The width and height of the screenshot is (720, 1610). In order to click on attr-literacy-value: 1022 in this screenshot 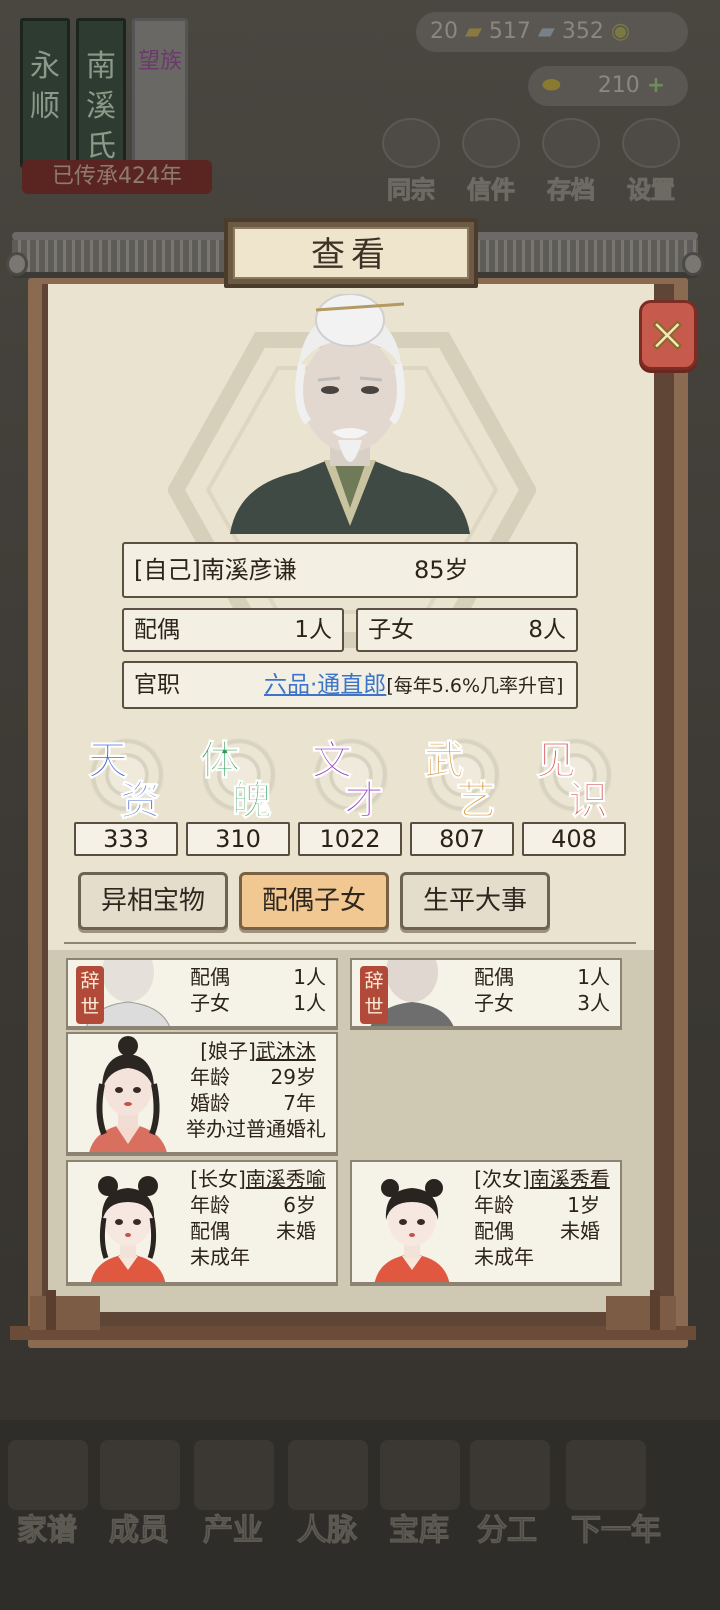, I will do `click(350, 839)`.